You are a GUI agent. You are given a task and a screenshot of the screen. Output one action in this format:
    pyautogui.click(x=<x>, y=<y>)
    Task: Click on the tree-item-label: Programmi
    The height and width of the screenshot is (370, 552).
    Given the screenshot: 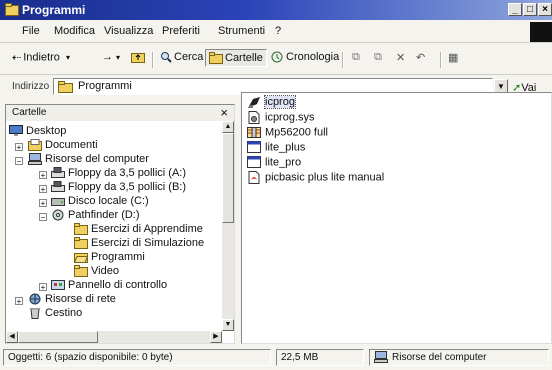 What is the action you would take?
    pyautogui.click(x=118, y=257)
    